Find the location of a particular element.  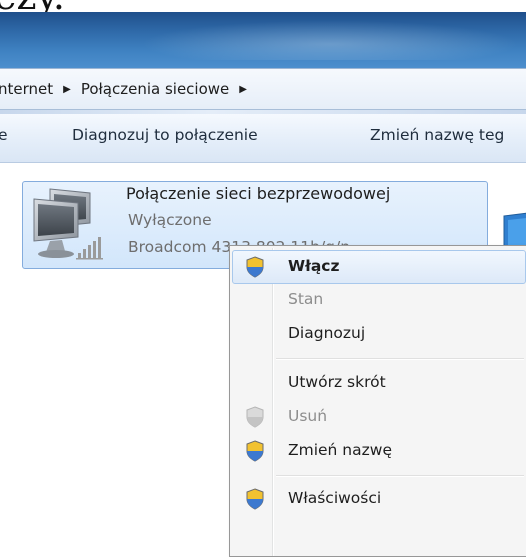

address-bar: nternet ▶ Połączenia sieciowe ▶ is located at coordinates (263, 89).